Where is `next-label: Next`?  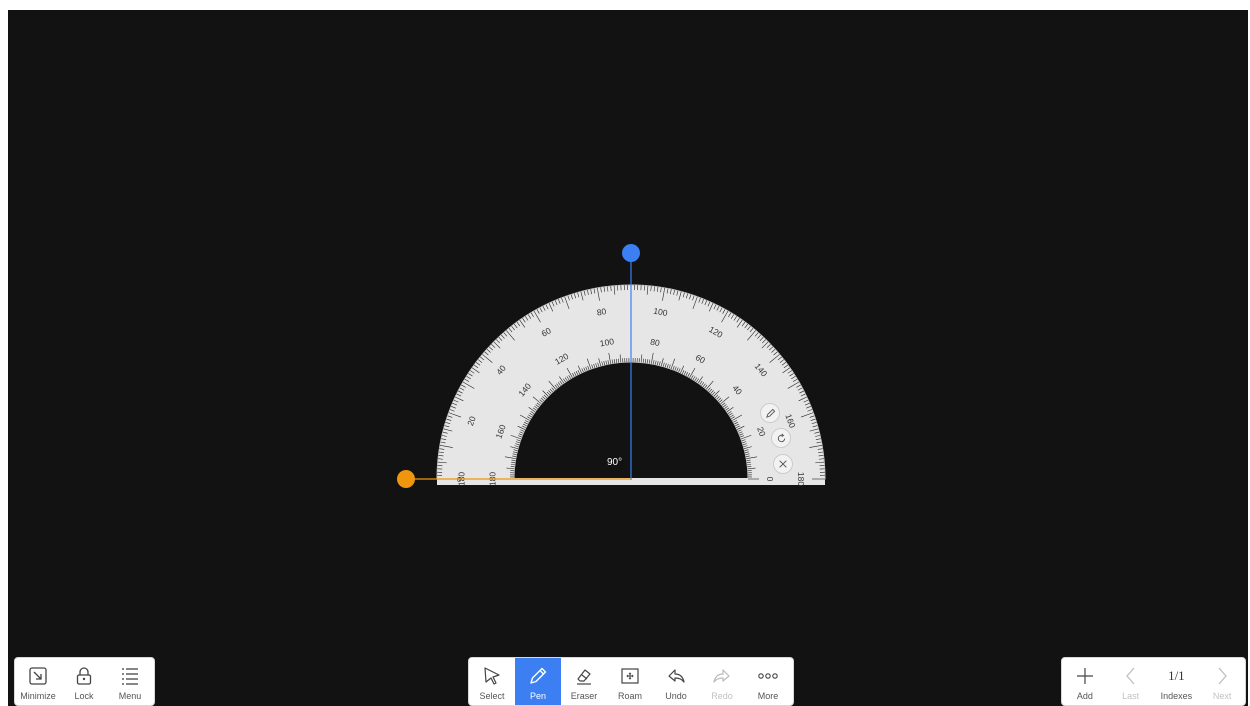
next-label: Next is located at coordinates (1222, 696).